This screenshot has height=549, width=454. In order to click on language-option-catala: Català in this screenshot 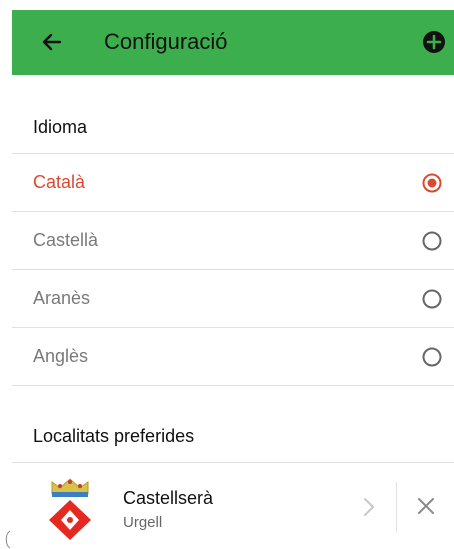, I will do `click(233, 182)`.